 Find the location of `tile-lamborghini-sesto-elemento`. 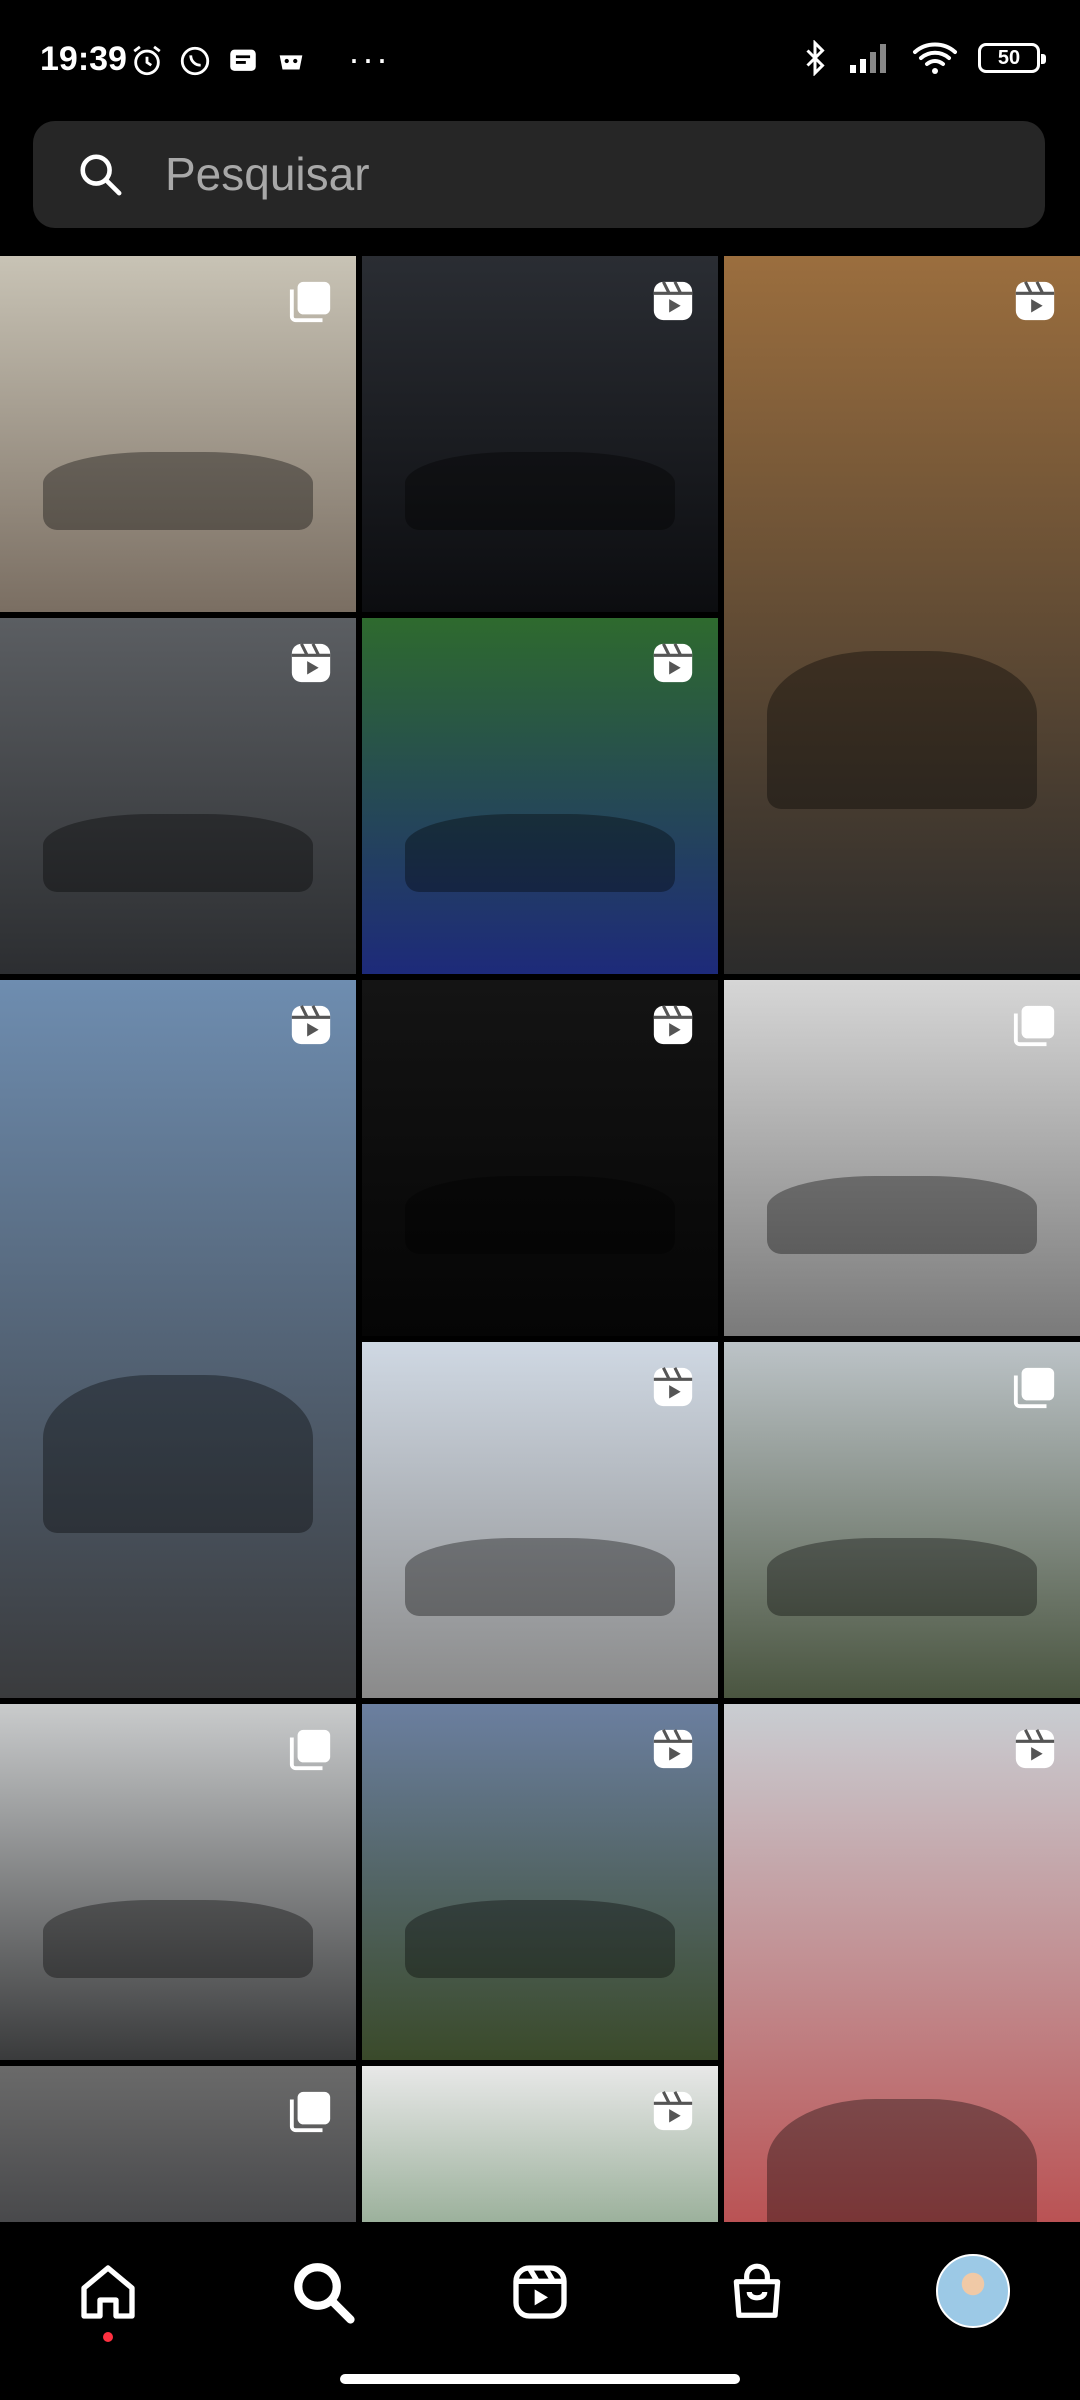

tile-lamborghini-sesto-elemento is located at coordinates (178, 1882).